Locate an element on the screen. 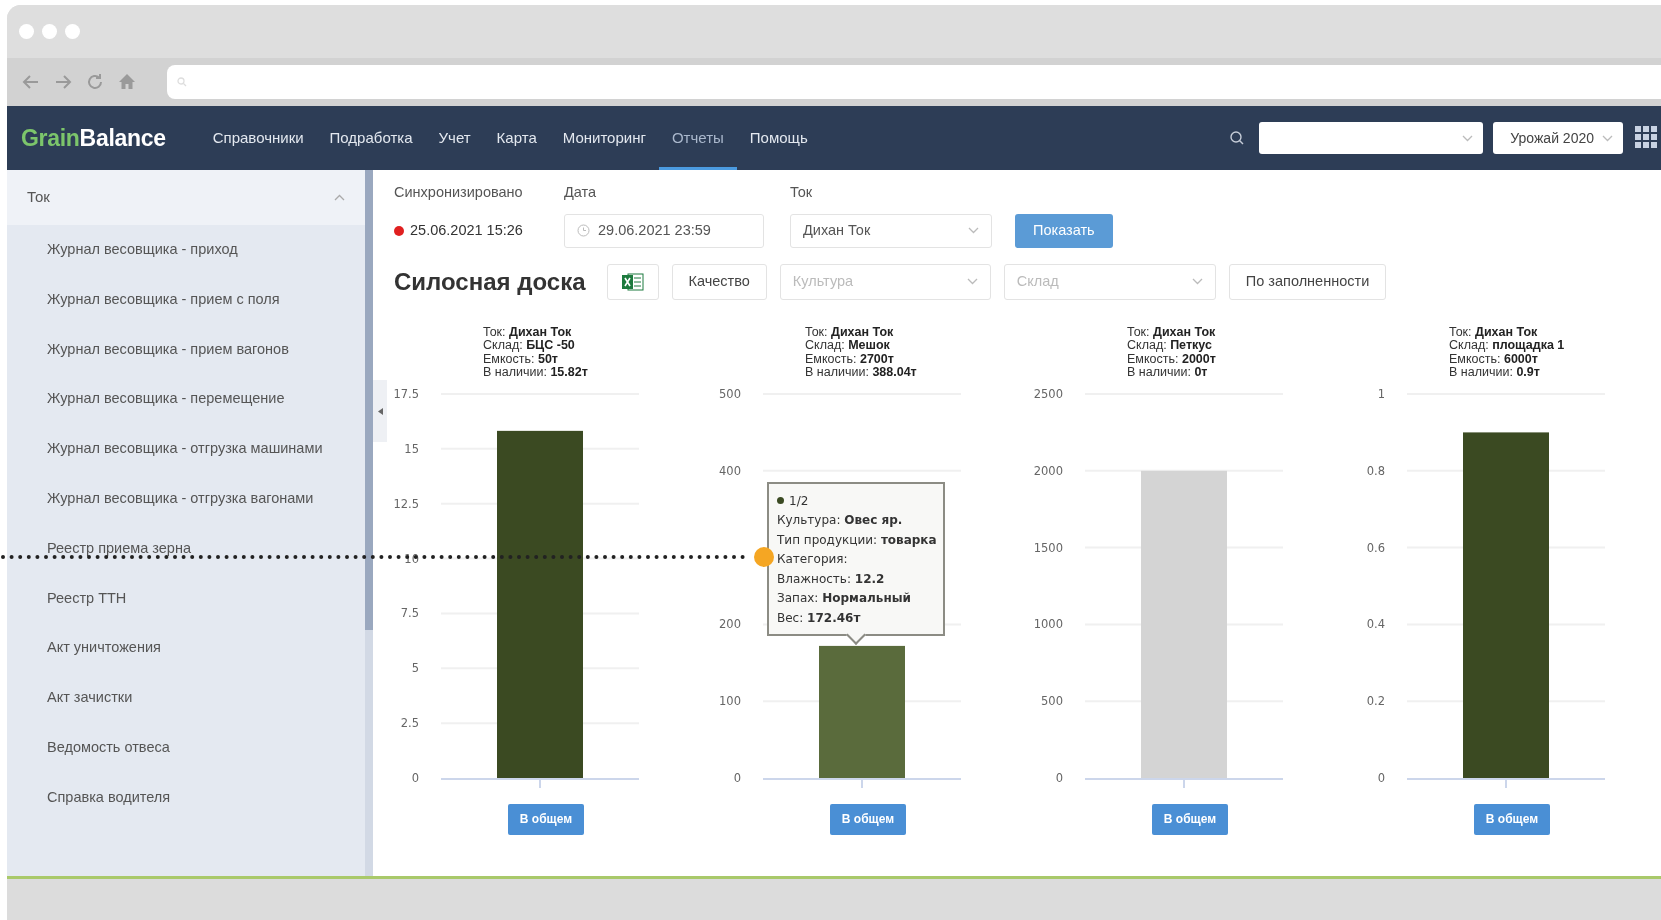 The width and height of the screenshot is (1661, 920). axis-tick-label: 2000 is located at coordinates (1048, 470).